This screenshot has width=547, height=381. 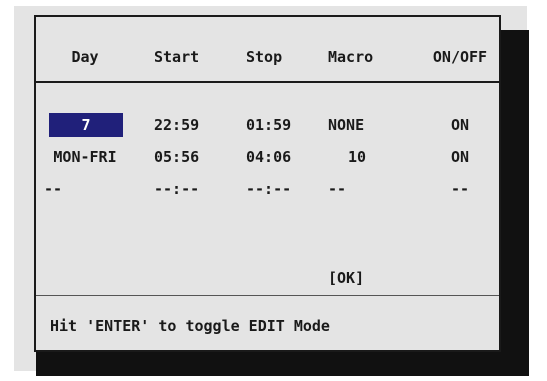 What do you see at coordinates (460, 157) in the screenshot?
I see `row-2-onoff: ON` at bounding box center [460, 157].